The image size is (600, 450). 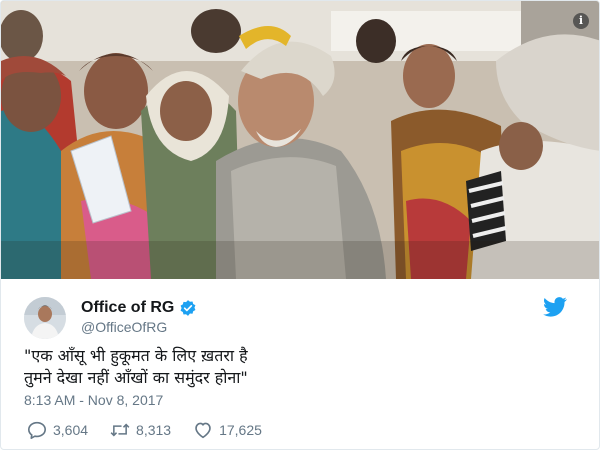 What do you see at coordinates (136, 355) in the screenshot?
I see `tweet-text-line: "एक आँसू भी हुकूमत के लिए ख़तरा है` at bounding box center [136, 355].